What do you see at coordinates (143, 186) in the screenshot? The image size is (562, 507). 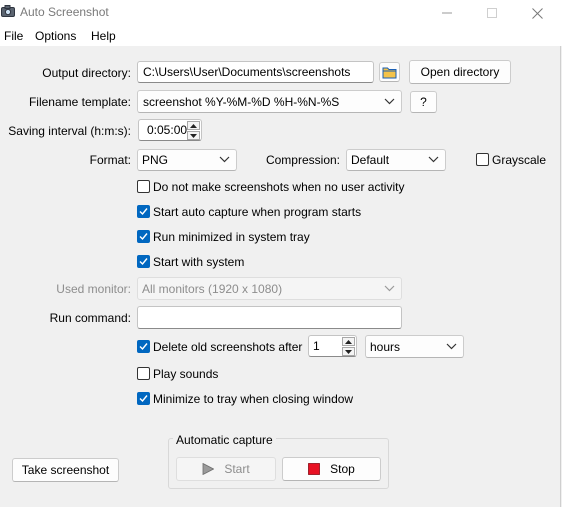 I see `no-activity-checkbox` at bounding box center [143, 186].